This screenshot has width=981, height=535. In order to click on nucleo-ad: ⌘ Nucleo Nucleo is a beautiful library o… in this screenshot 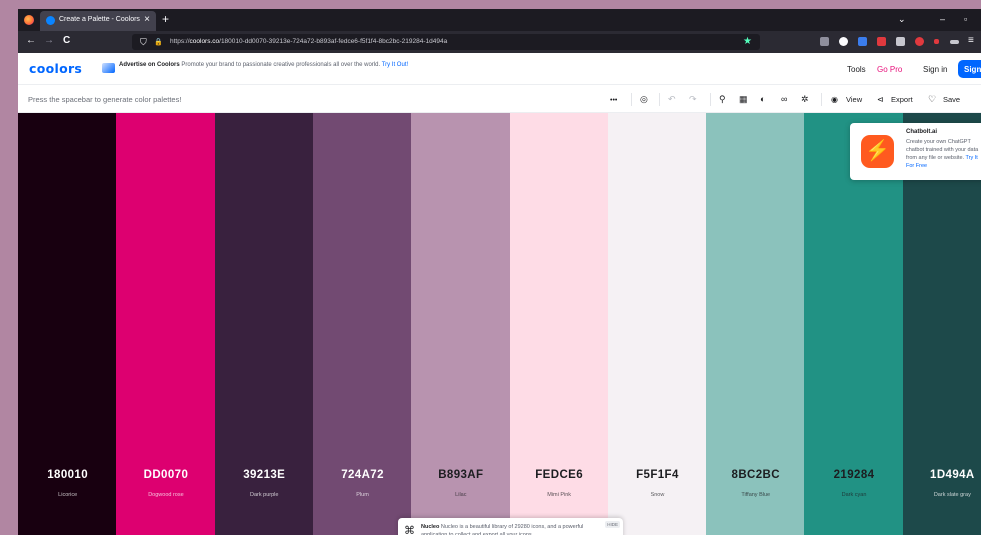, I will do `click(510, 526)`.